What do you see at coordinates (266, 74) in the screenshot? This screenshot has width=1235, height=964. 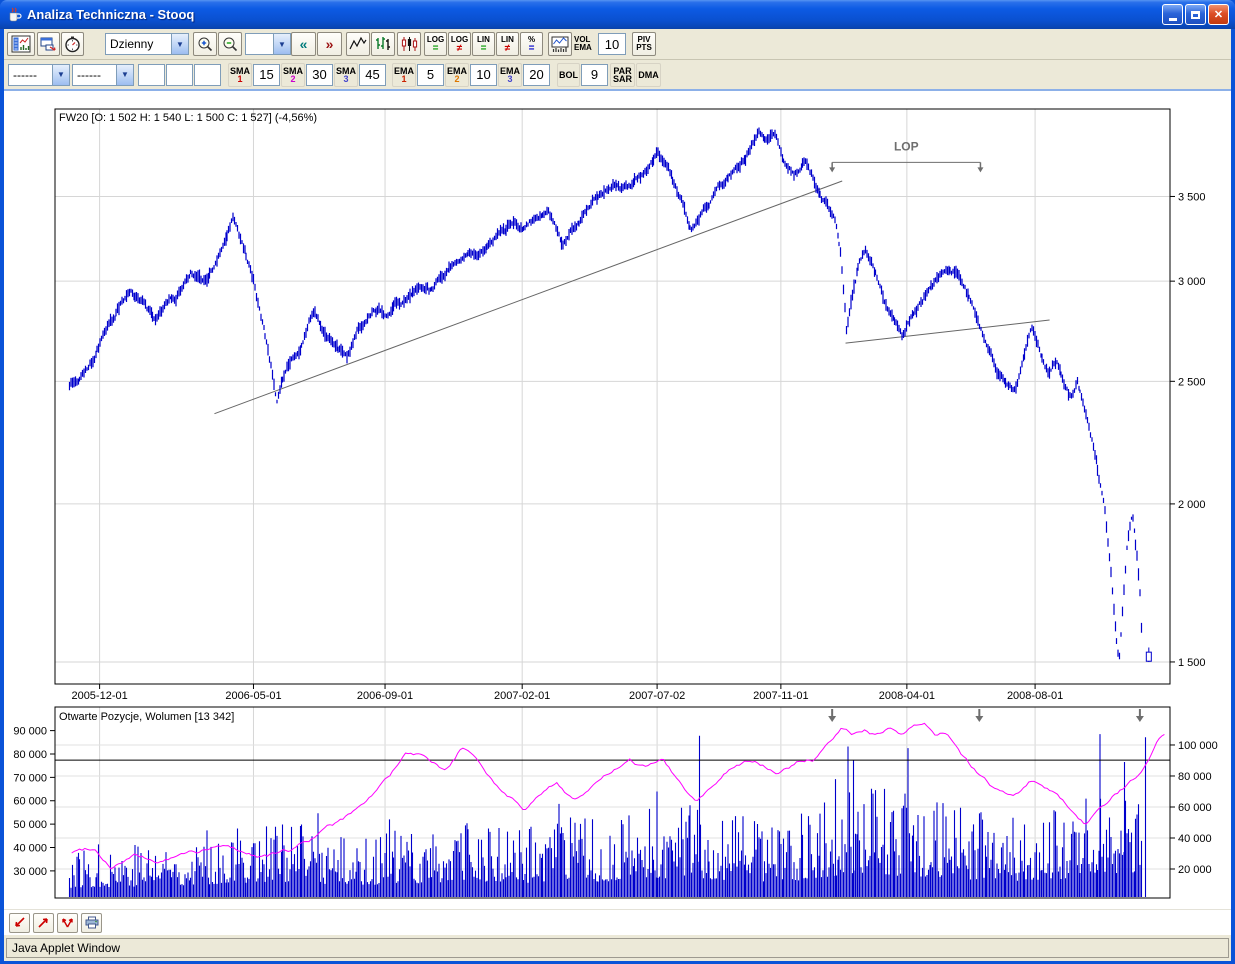 I see `sma1-input` at bounding box center [266, 74].